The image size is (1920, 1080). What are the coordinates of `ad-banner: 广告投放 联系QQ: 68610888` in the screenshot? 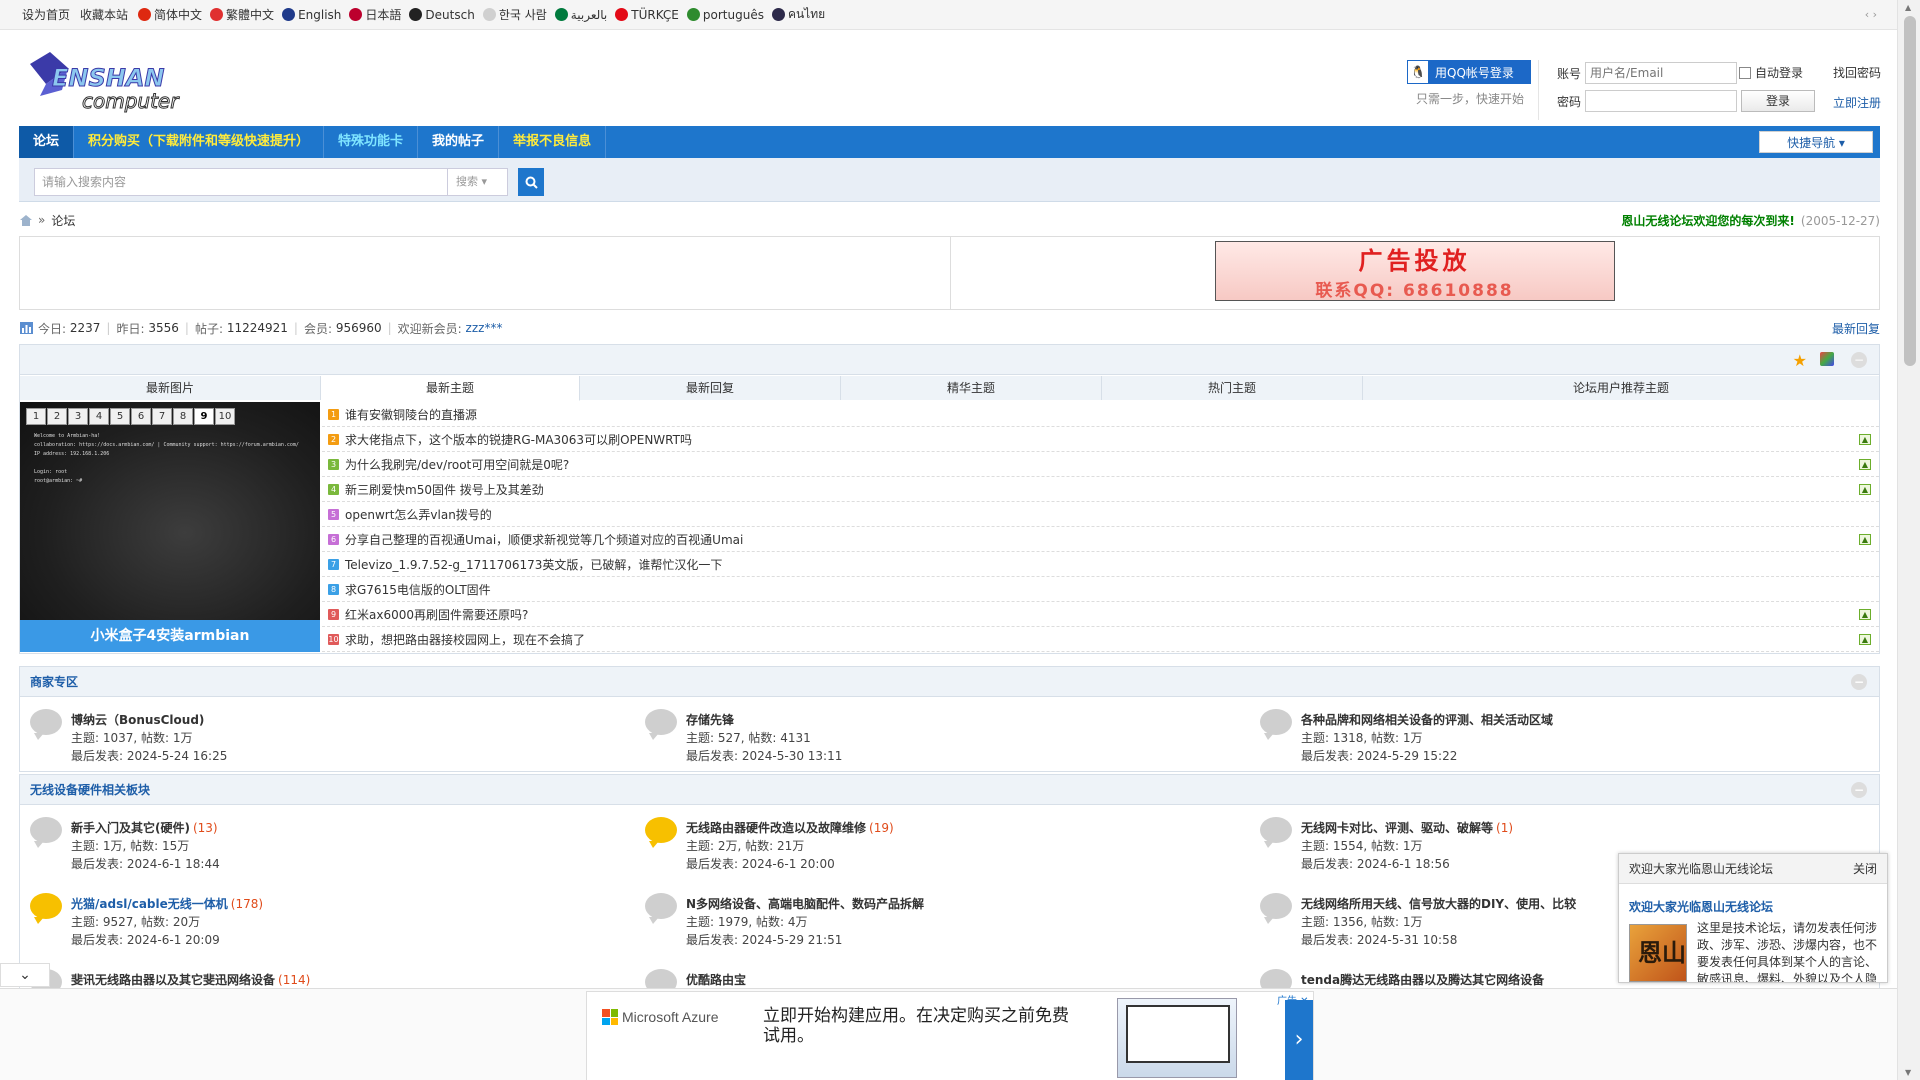 It's located at (1414, 271).